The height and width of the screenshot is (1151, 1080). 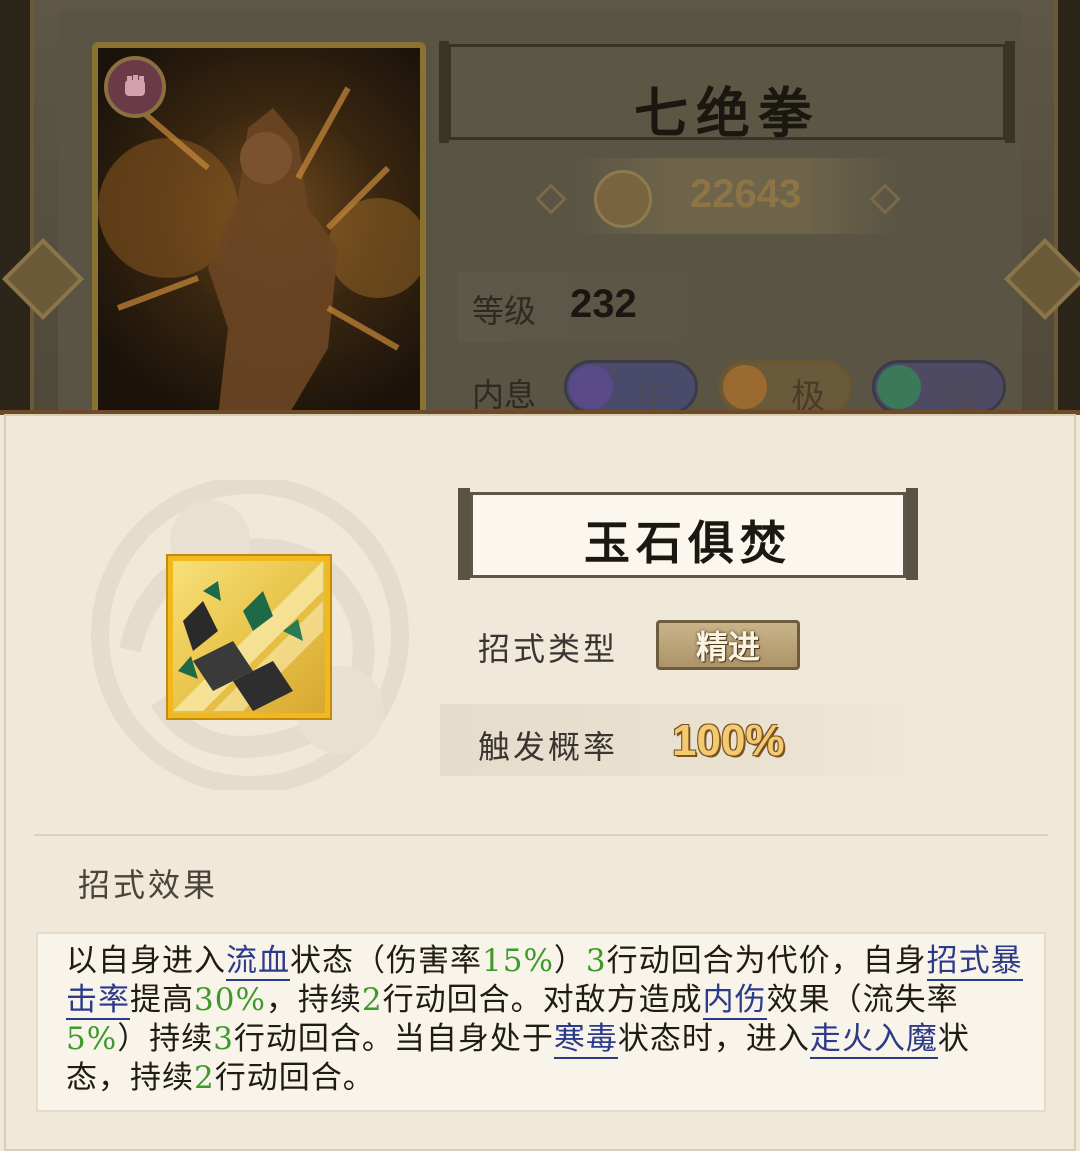 What do you see at coordinates (623, 199) in the screenshot?
I see `sword-emblem-icon` at bounding box center [623, 199].